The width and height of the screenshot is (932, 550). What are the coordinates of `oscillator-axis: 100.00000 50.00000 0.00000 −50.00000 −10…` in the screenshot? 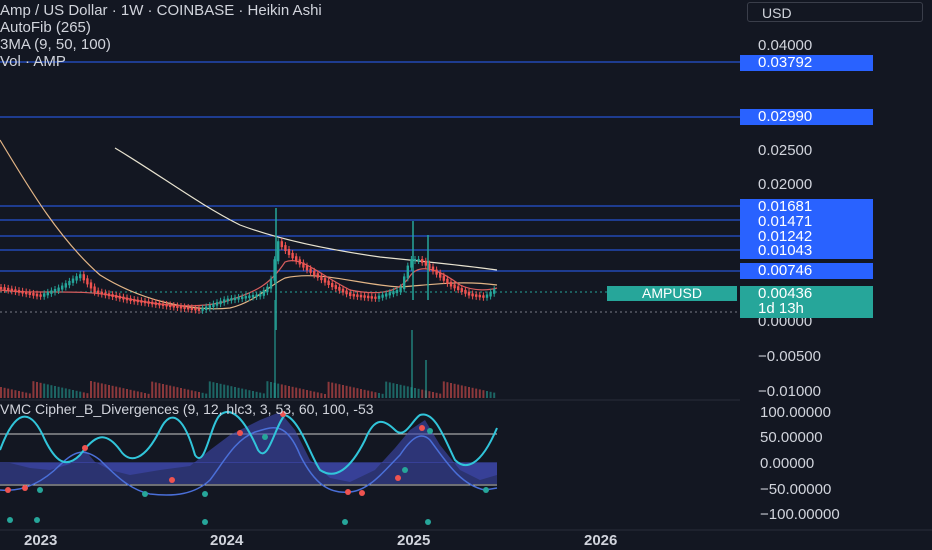 It's located at (836, 466).